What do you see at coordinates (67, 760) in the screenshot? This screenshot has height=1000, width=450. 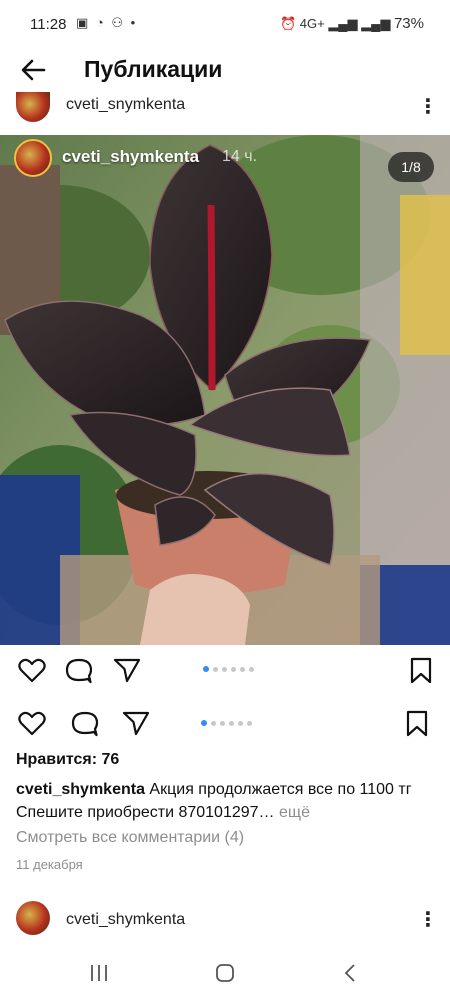 I see `likes-count: Нравится: 76` at bounding box center [67, 760].